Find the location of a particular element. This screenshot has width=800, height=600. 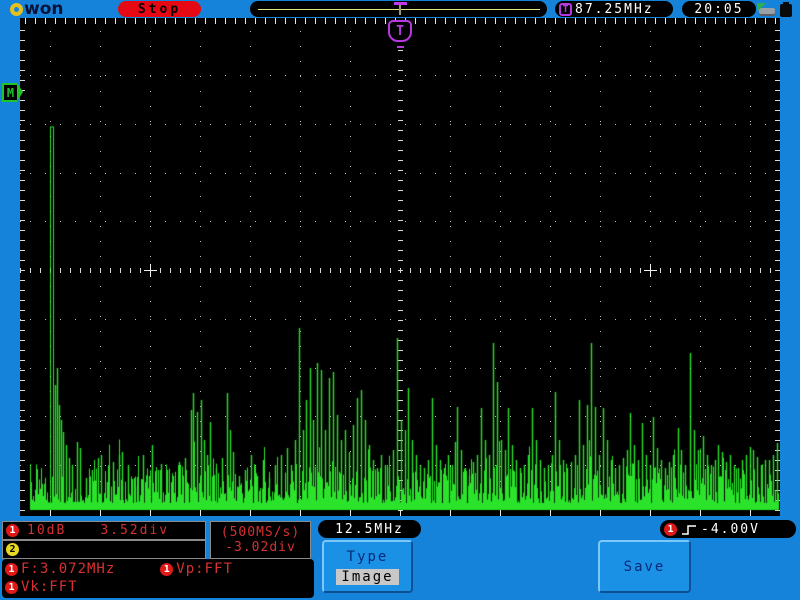

measurements-bar: 1 F:3.072MHz 1 Vp:FFT 1 Vk:FFT is located at coordinates (158, 578).